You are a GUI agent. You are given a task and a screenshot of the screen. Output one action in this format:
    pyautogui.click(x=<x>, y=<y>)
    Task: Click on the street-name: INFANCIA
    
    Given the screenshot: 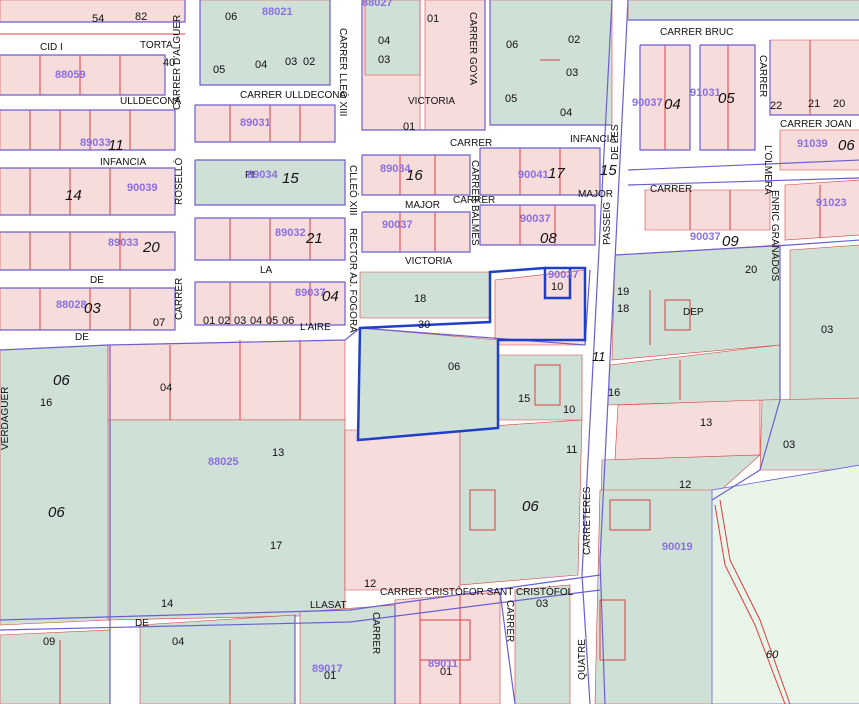 What is the action you would take?
    pyautogui.click(x=123, y=162)
    